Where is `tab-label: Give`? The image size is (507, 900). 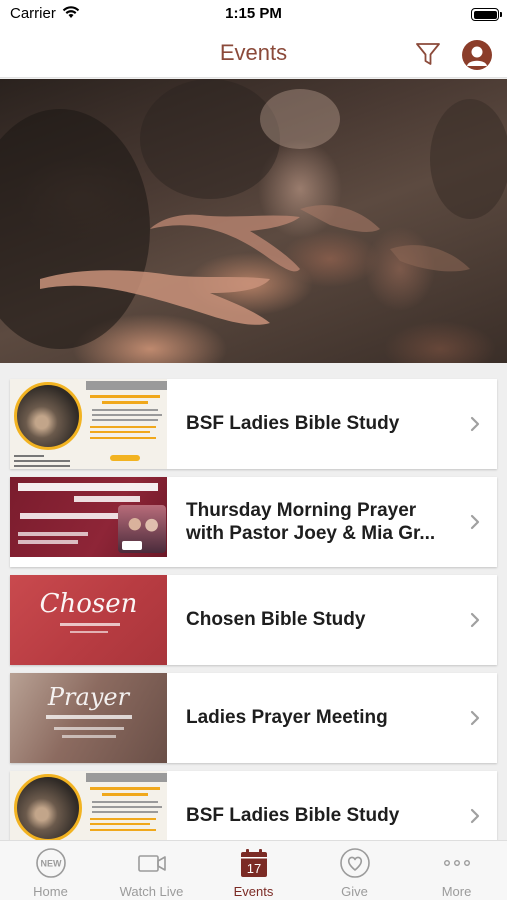 tab-label: Give is located at coordinates (354, 891).